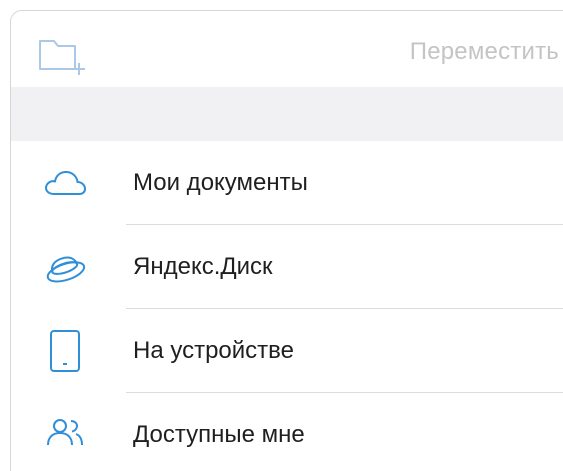 The width and height of the screenshot is (563, 471). I want to click on move-button: Переместить, so click(484, 52).